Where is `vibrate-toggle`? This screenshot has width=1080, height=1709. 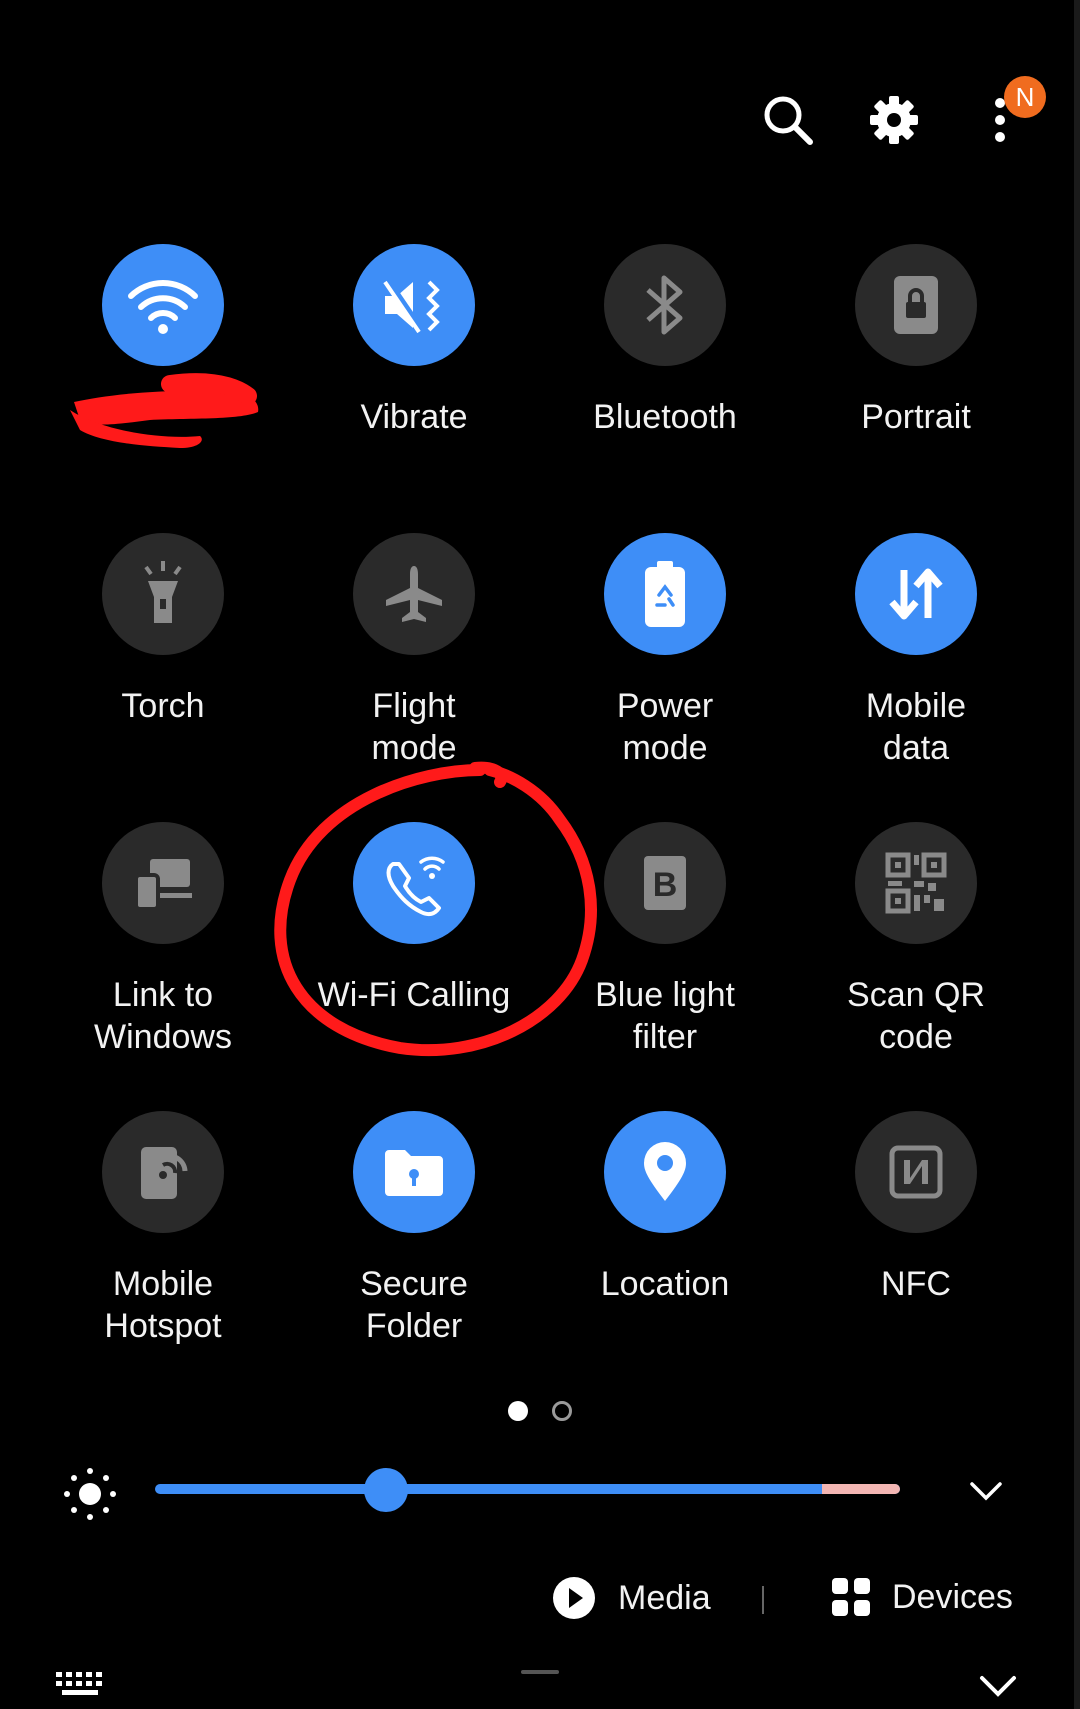
vibrate-toggle is located at coordinates (414, 305).